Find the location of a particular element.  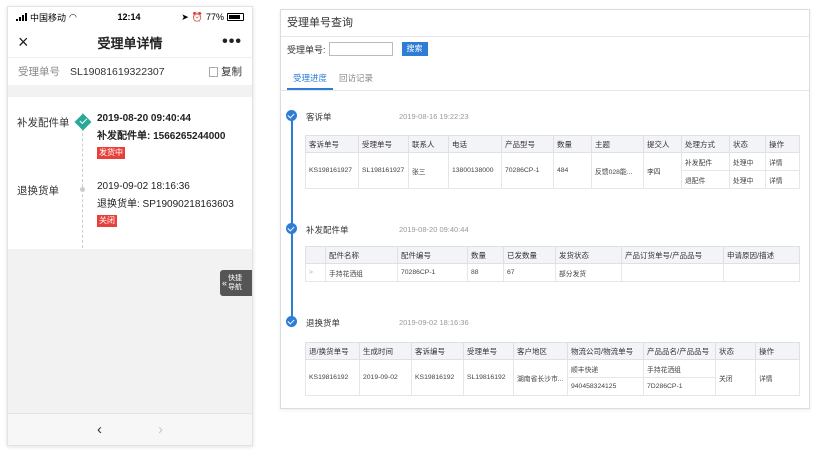

table-cell: 940458324125 is located at coordinates (605, 386).